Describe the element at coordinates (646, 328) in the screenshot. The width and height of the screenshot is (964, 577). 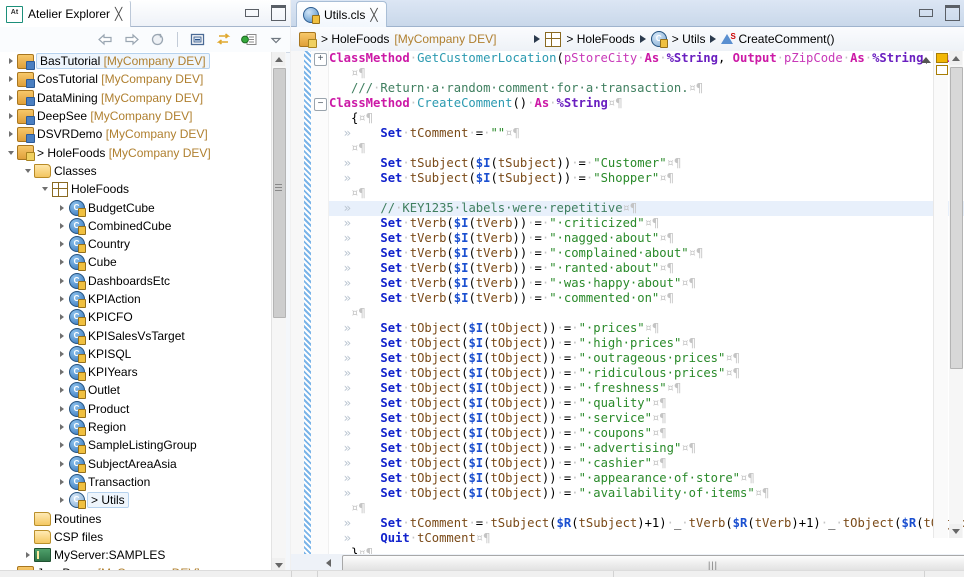
I see `code-line: » Set·tObject($I(tObject))·=·"·prices"¤¶` at that location.